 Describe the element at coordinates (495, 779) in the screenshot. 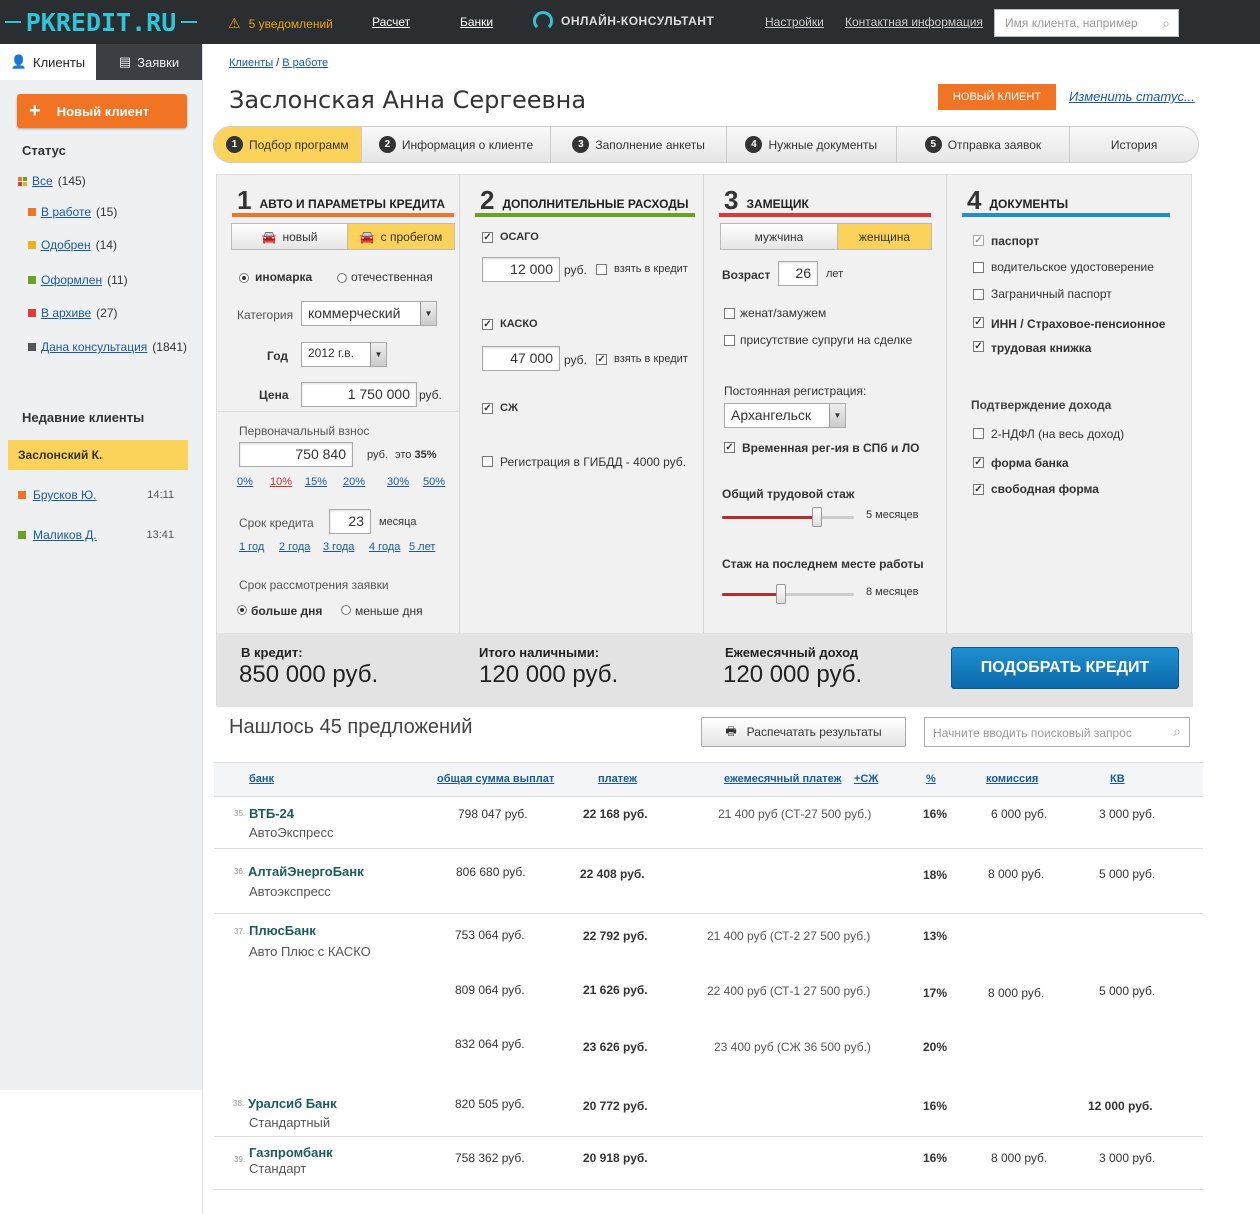

I see `col-total: общая сумма выплат` at that location.